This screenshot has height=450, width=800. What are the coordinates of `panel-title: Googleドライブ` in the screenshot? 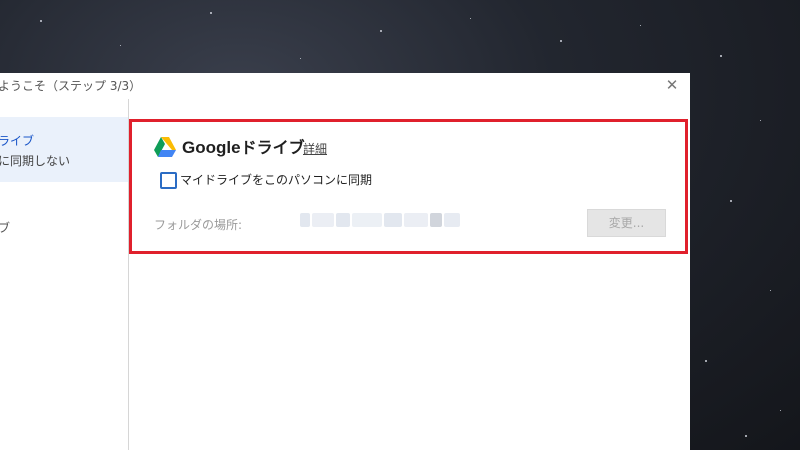 It's located at (243, 146).